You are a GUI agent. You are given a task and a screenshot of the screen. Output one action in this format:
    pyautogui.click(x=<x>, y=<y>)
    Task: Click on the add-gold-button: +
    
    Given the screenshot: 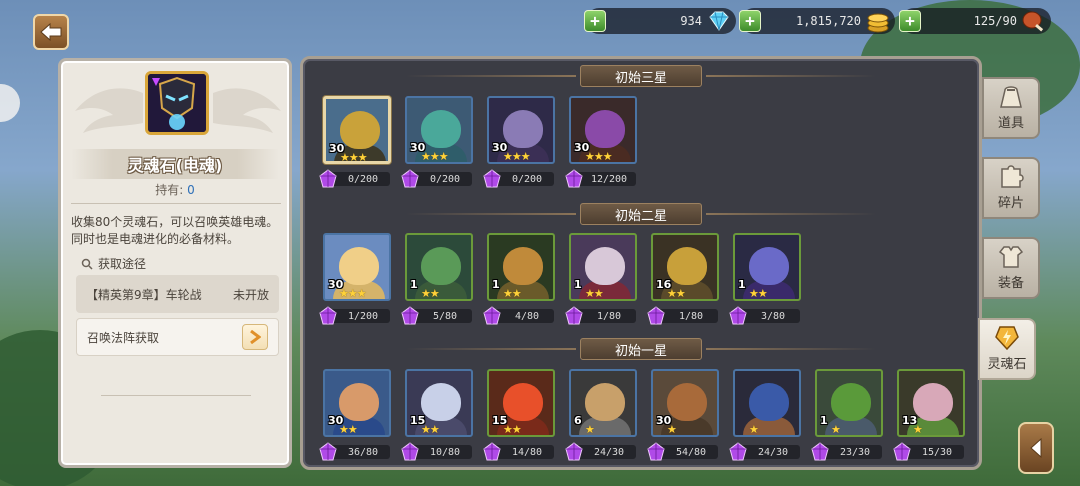 What is the action you would take?
    pyautogui.click(x=750, y=21)
    